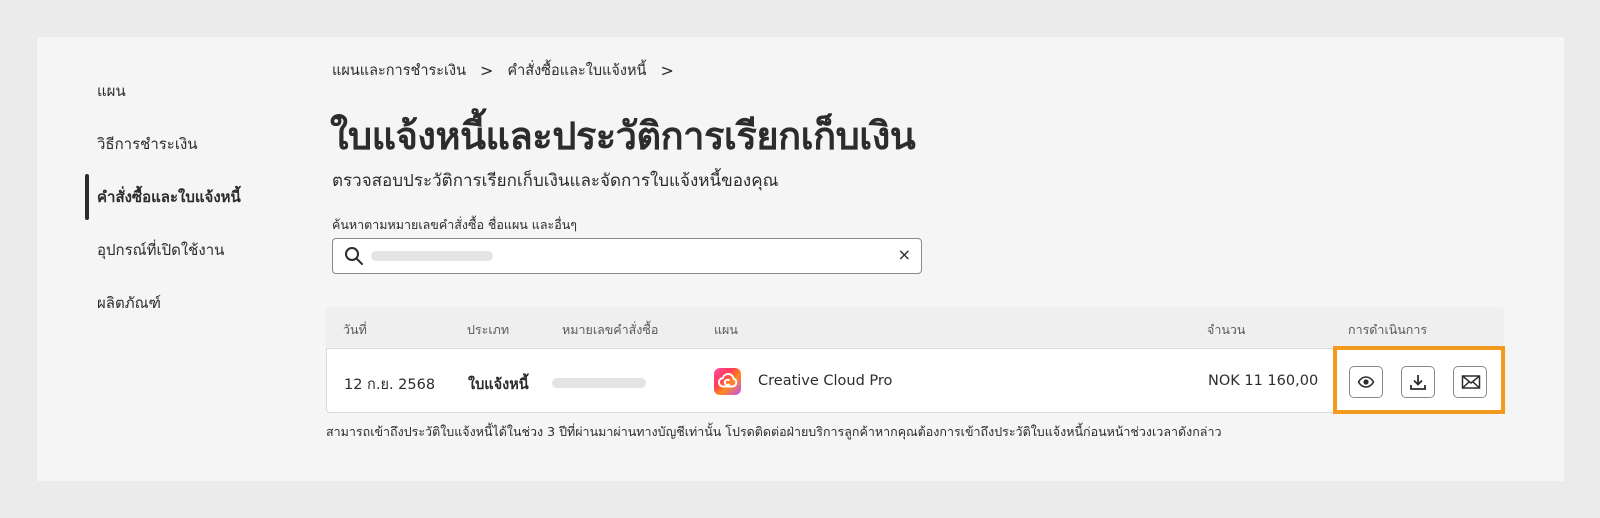 The width and height of the screenshot is (1600, 518). What do you see at coordinates (576, 70) in the screenshot?
I see `breadcrumb-orders-invoices: คำสั่งซื้อและใบแจ้งหนี้` at bounding box center [576, 70].